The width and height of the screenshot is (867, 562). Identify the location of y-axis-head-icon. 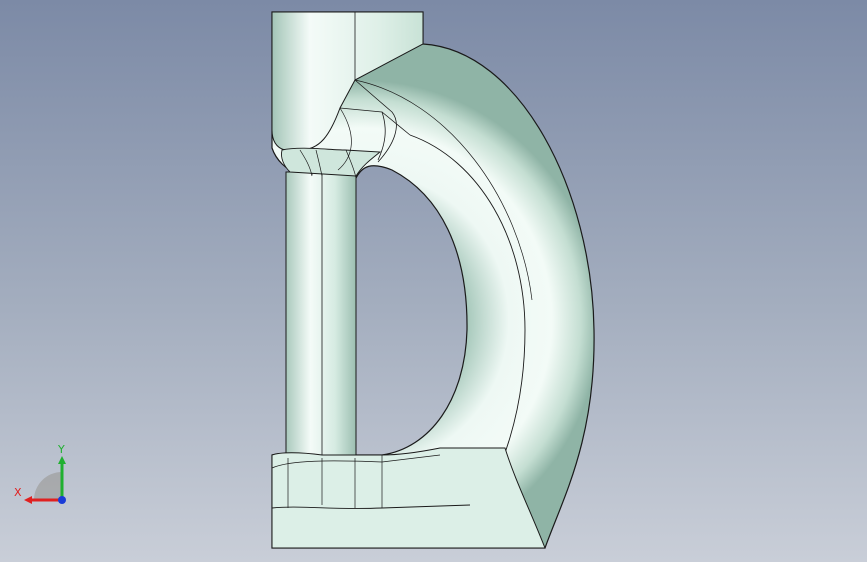
(62, 460).